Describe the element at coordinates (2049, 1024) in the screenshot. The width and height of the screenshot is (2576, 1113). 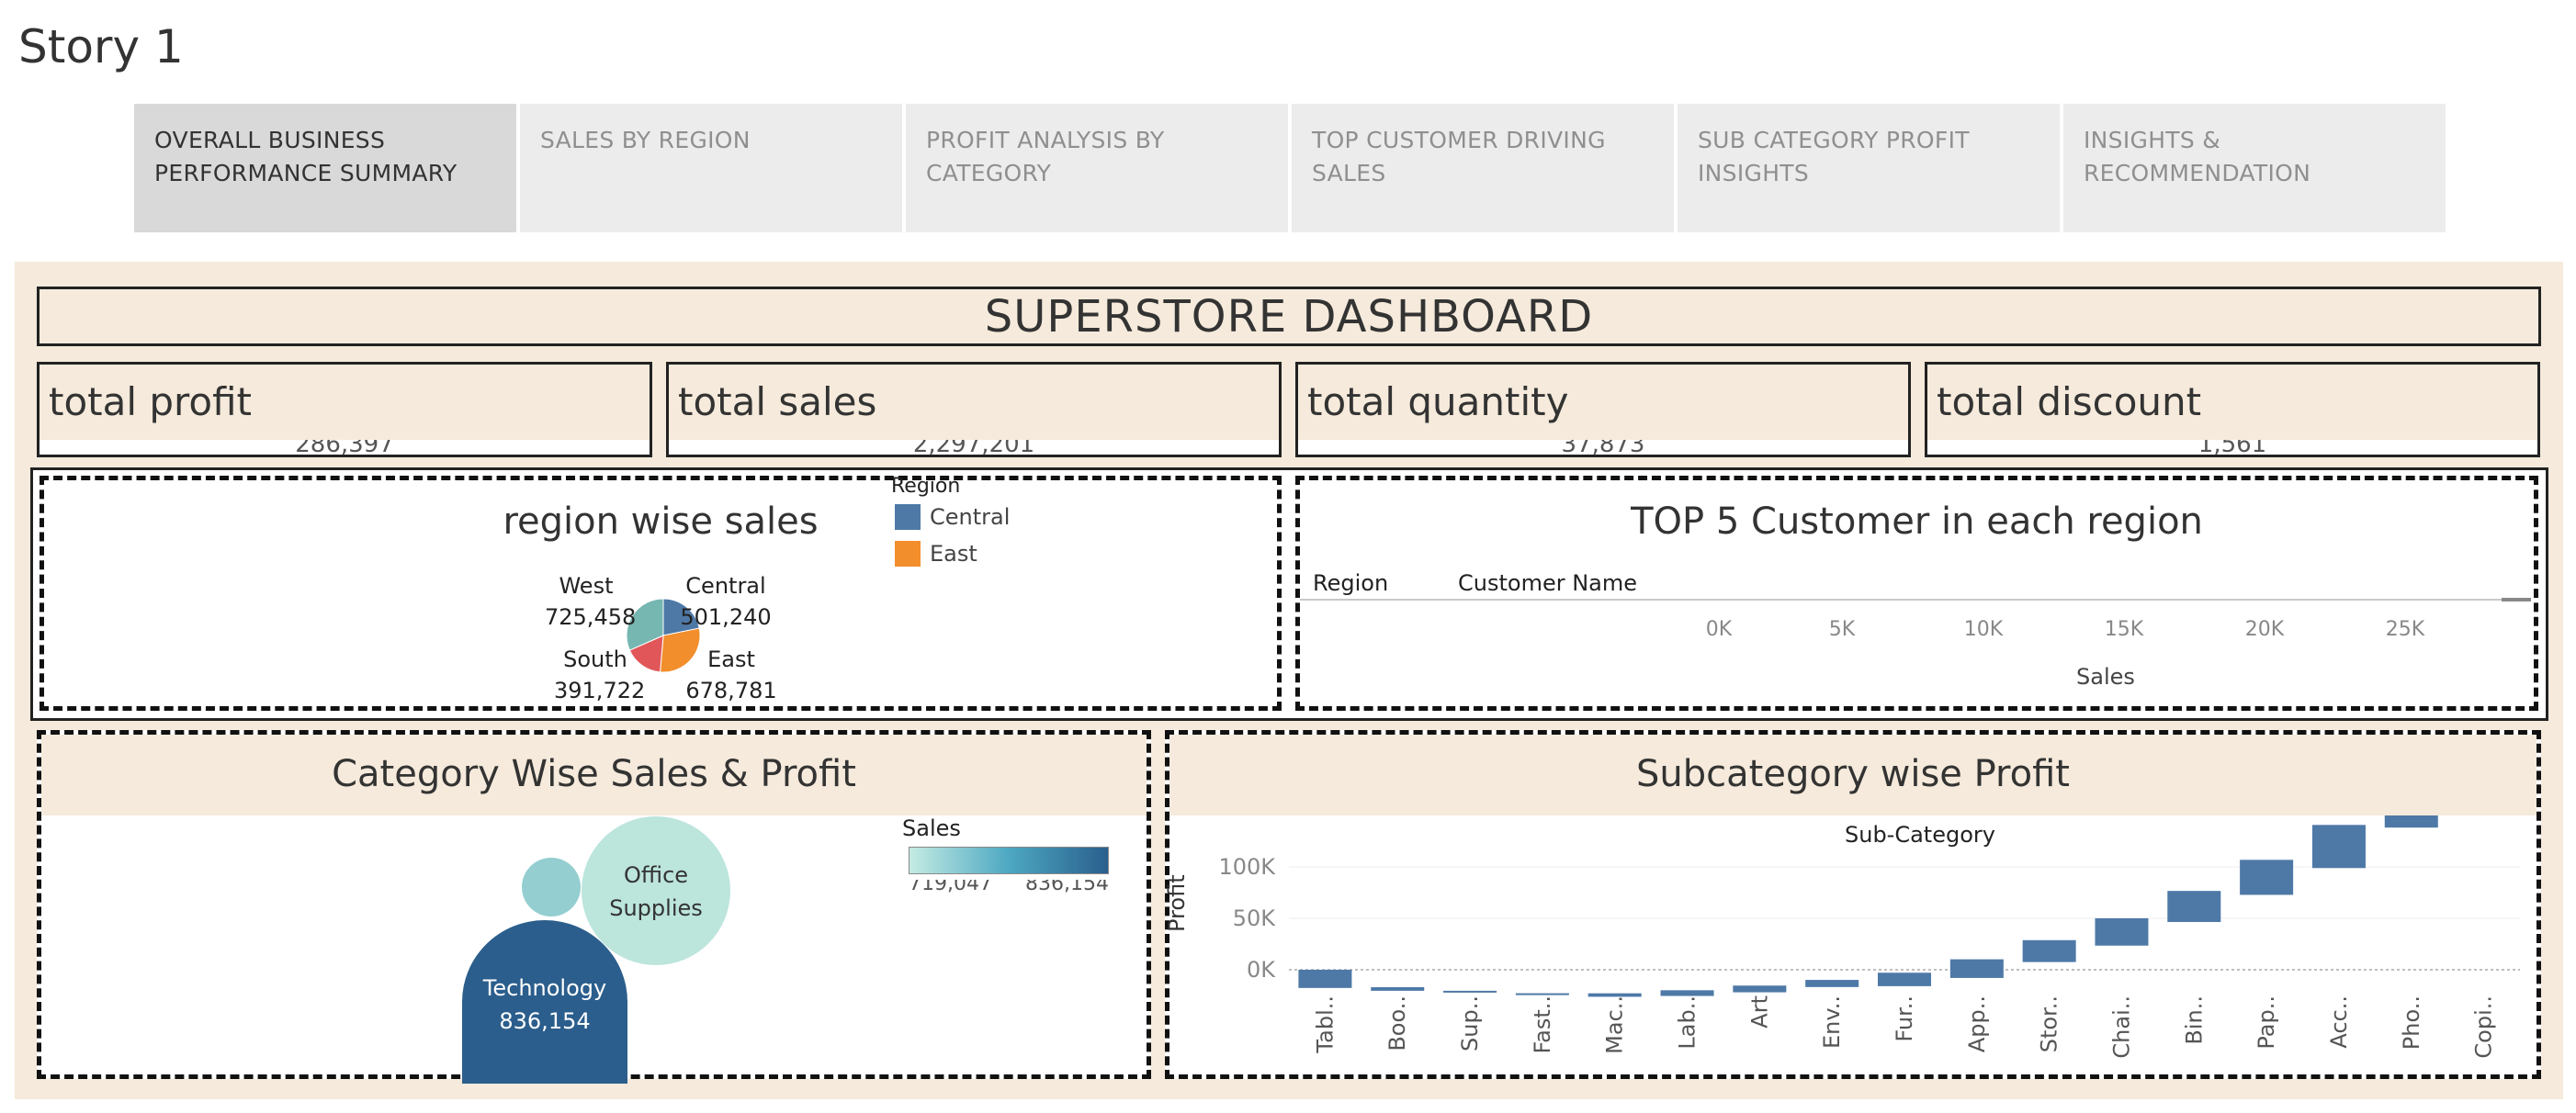
I see `x-tick-label: Stor..` at that location.